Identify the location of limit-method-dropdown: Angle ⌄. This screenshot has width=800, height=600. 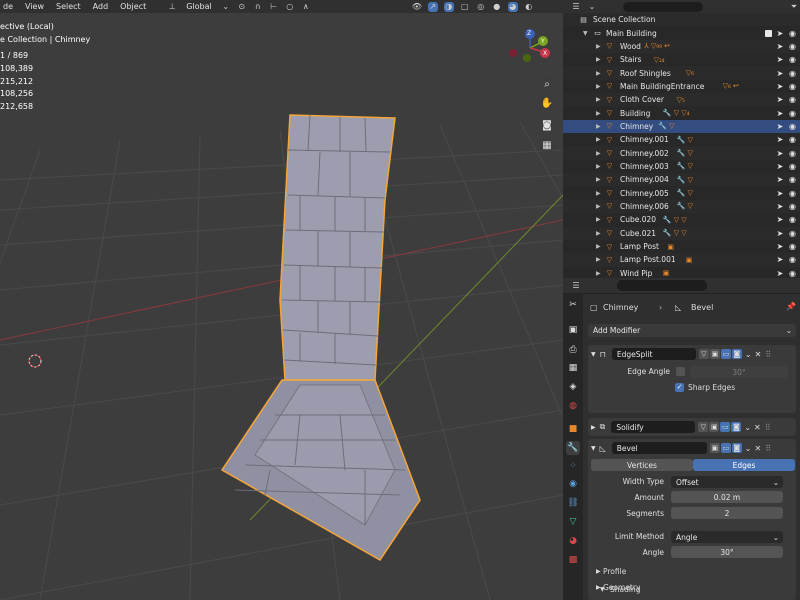
(727, 537).